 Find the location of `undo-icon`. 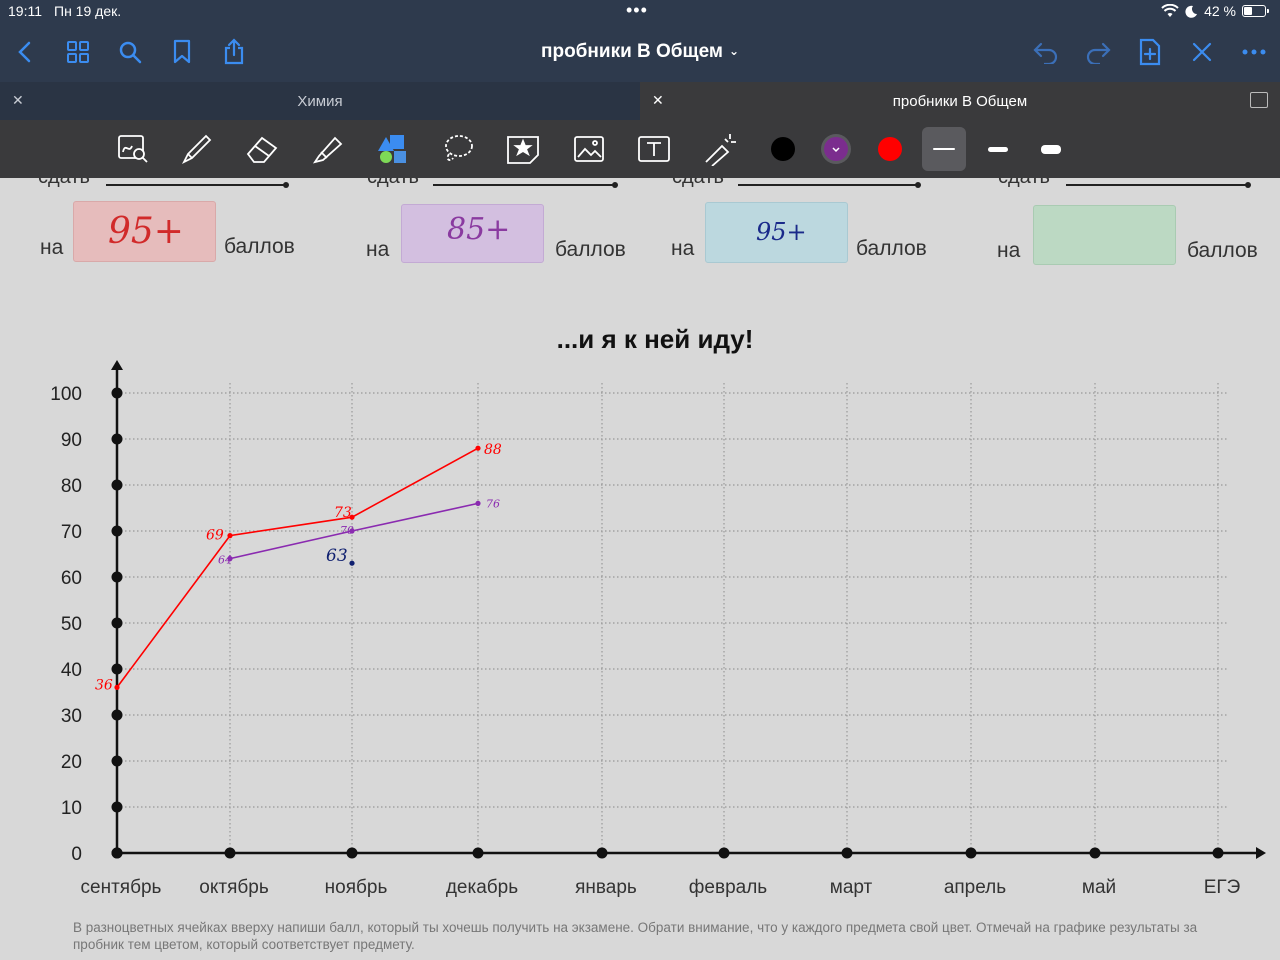

undo-icon is located at coordinates (1046, 52).